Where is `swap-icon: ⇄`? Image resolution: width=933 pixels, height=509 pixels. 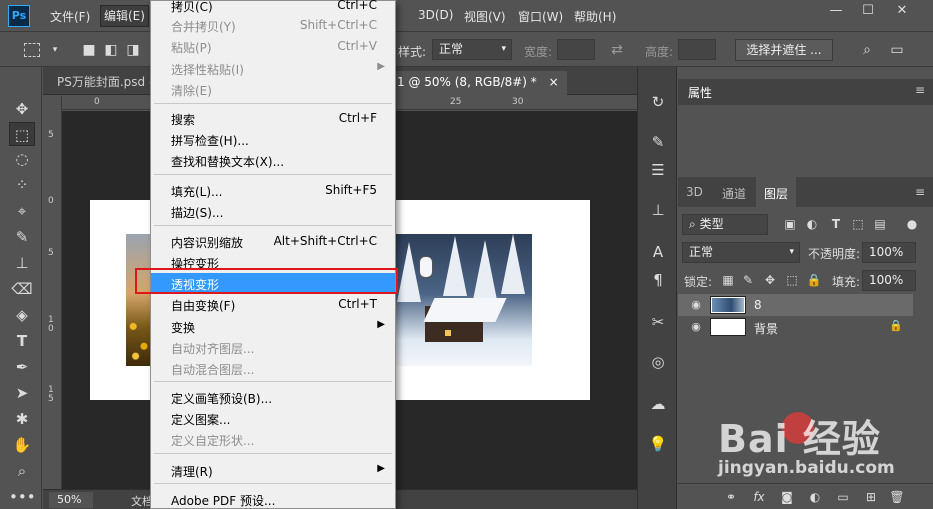 swap-icon: ⇄ is located at coordinates (617, 50).